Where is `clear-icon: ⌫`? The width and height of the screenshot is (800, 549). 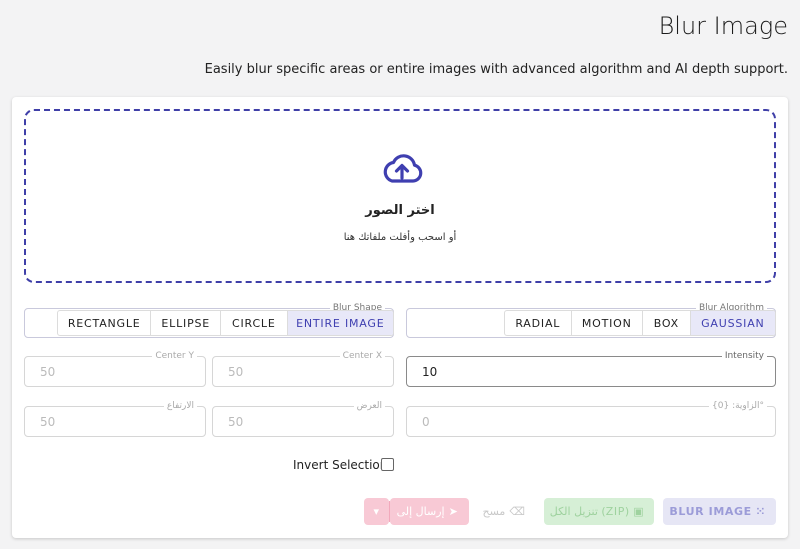
clear-icon: ⌫ is located at coordinates (517, 511).